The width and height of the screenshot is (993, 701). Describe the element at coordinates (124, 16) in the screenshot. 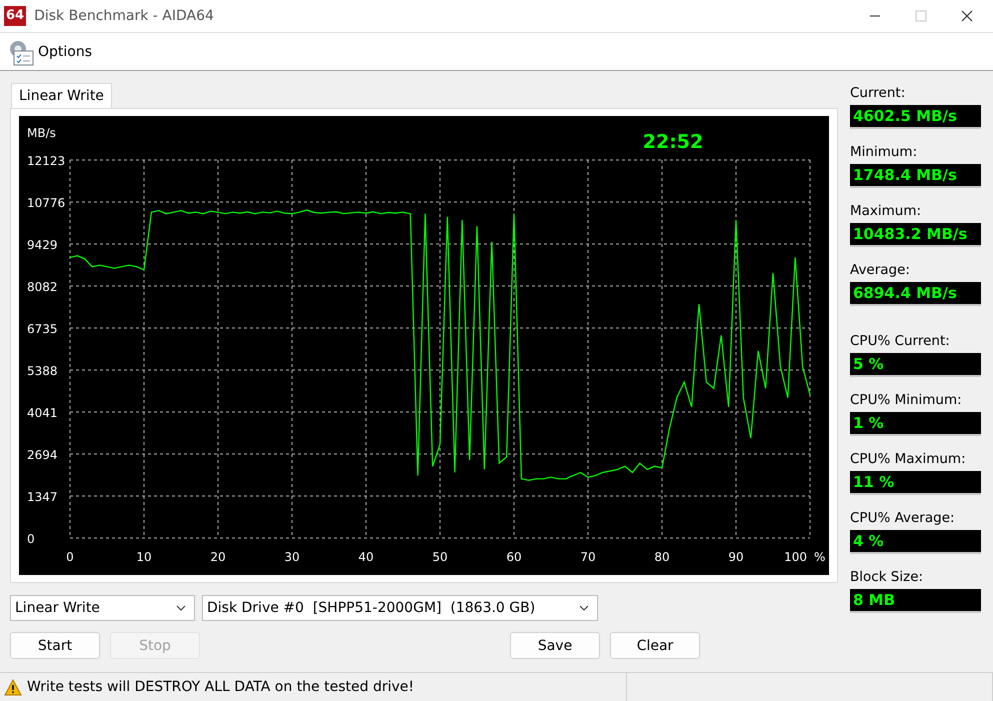

I see `window-title: Disk Benchmark - AIDA64` at that location.